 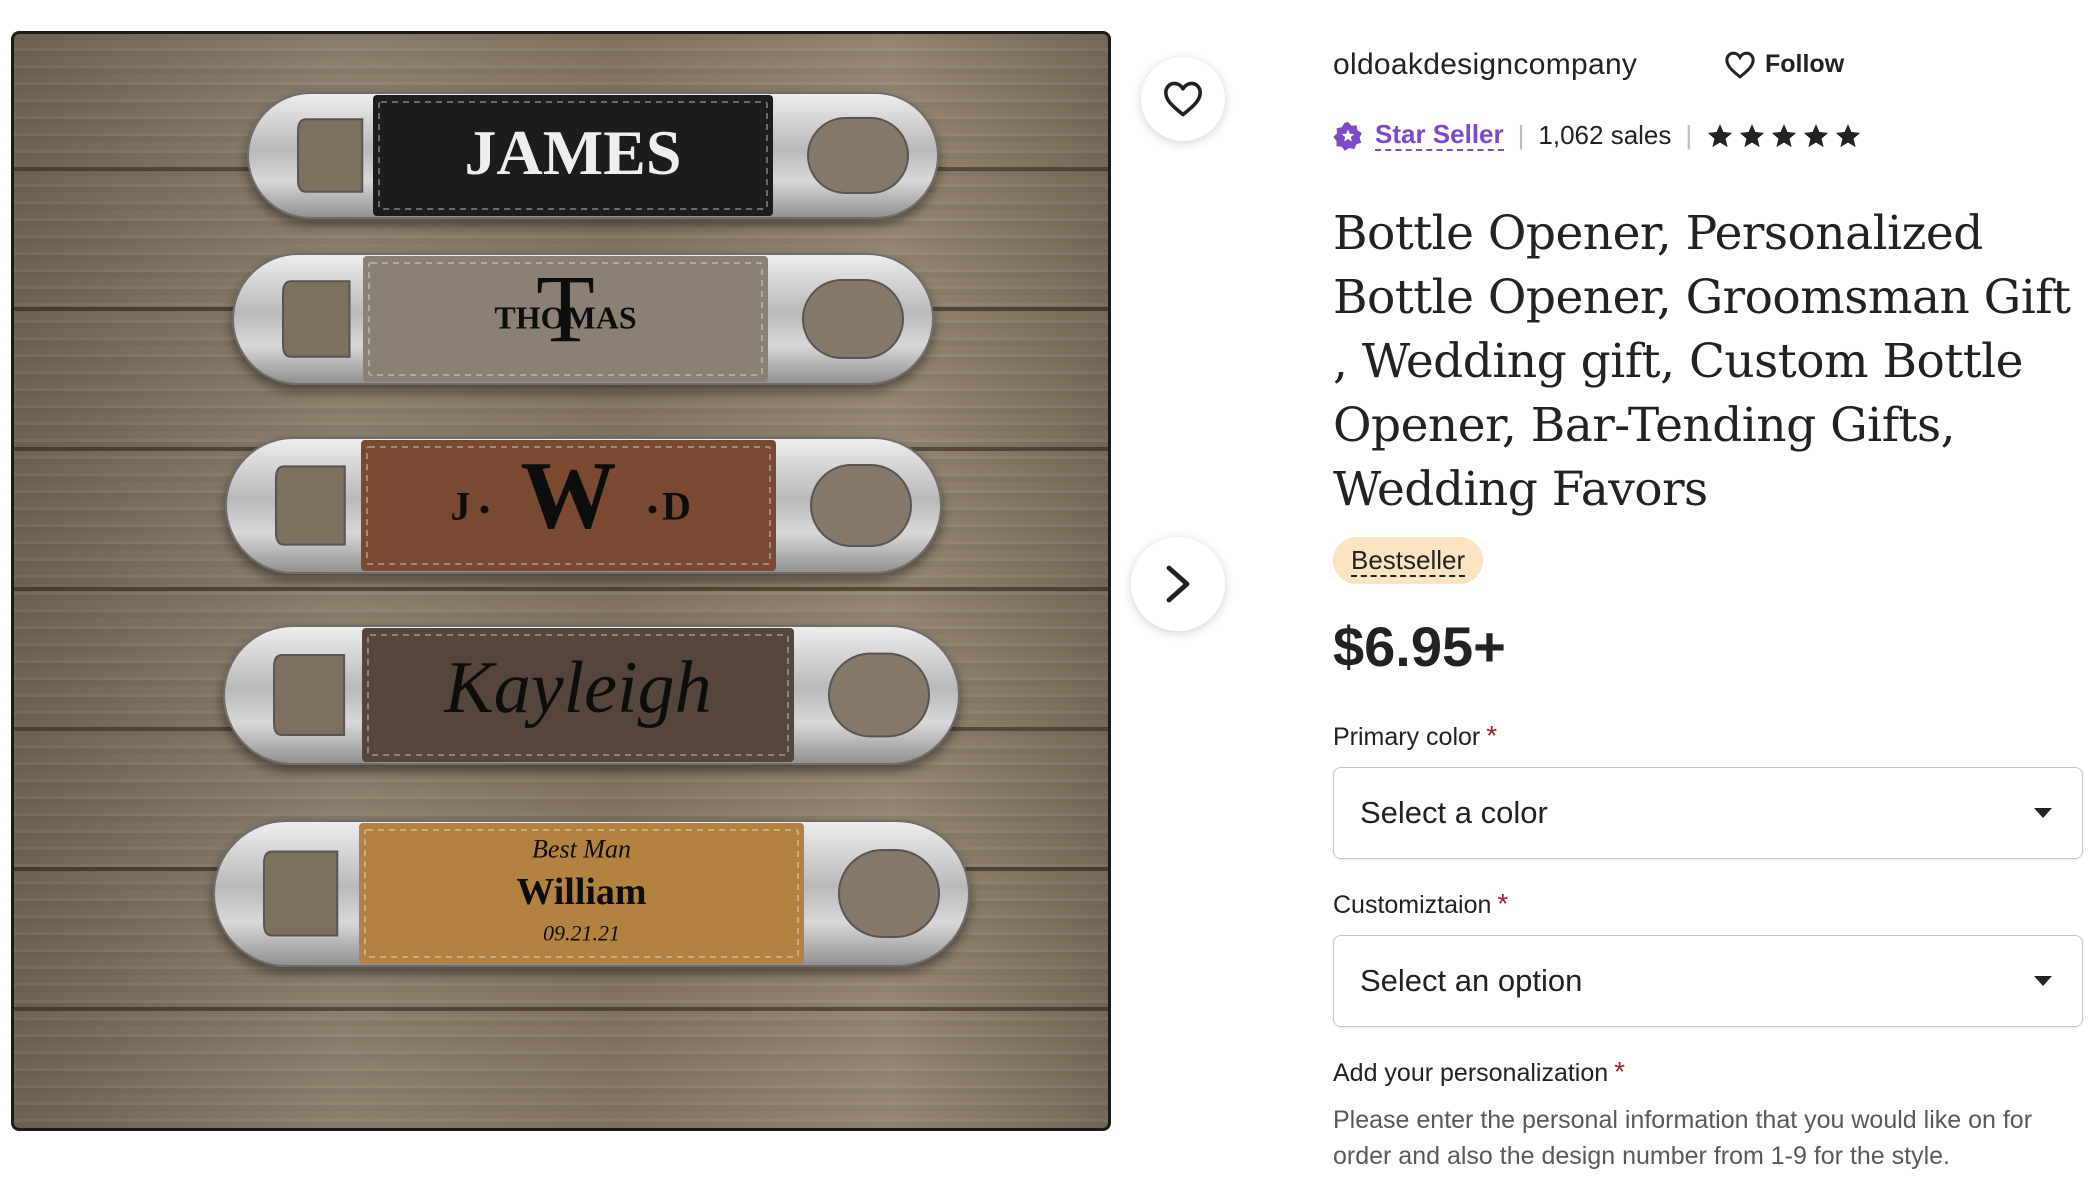 I want to click on engraving-text: 09.21.21, so click(x=581, y=933).